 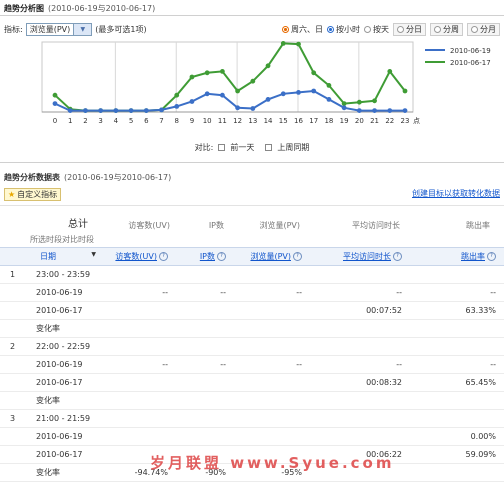 I want to click on x-tick-label: 16, so click(x=298, y=121).